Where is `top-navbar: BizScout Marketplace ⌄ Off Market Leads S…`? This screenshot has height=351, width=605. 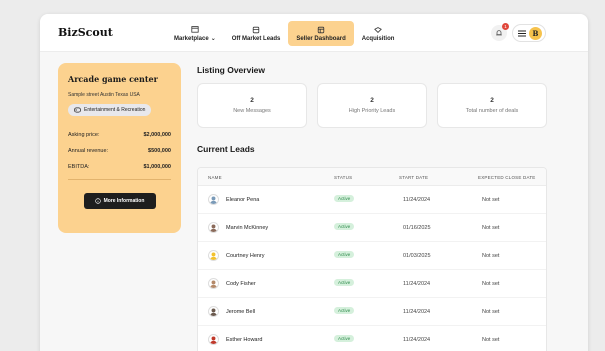
top-navbar: BizScout Marketplace ⌄ Off Market Leads S… is located at coordinates (314, 33).